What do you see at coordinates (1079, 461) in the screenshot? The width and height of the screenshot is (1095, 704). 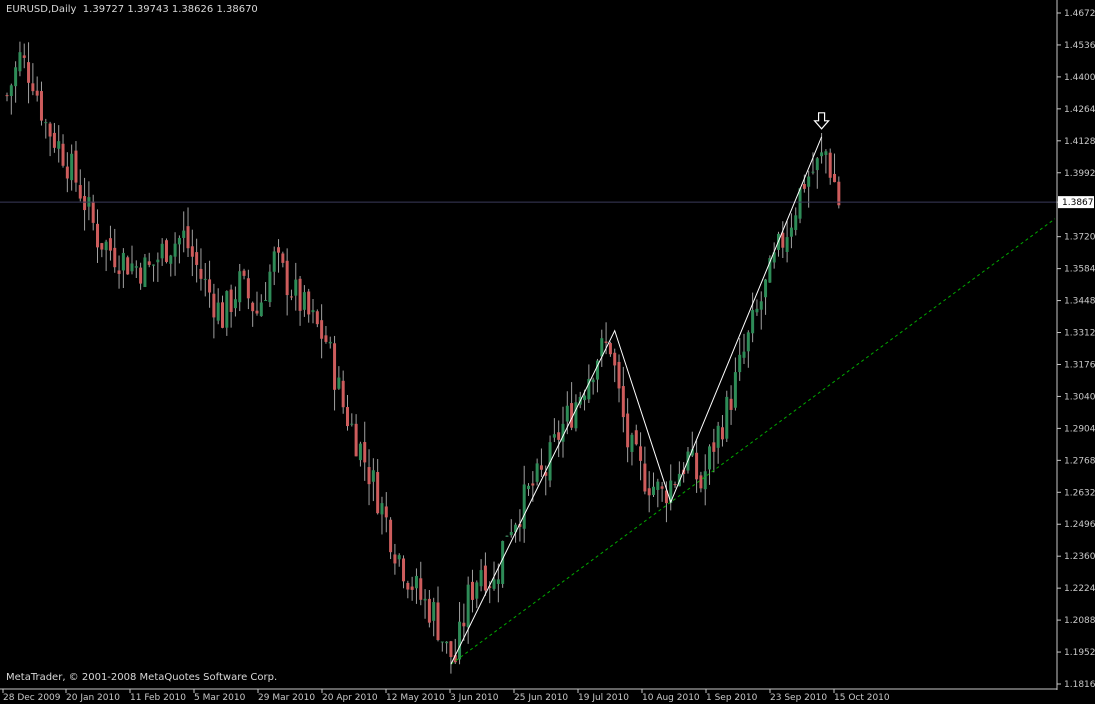 I see `price-tick-label: 1.27680` at bounding box center [1079, 461].